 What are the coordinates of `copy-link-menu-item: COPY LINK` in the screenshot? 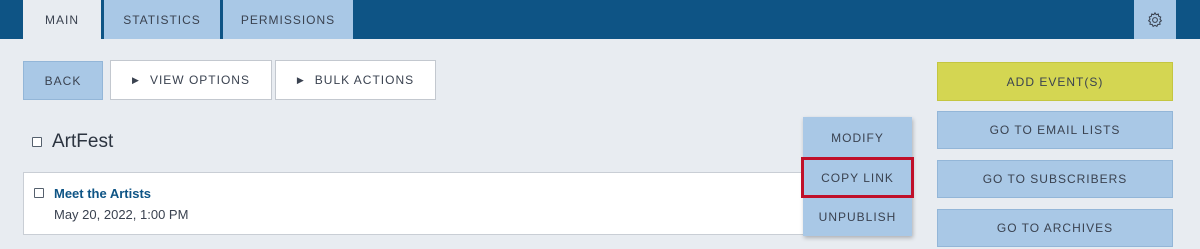 It's located at (857, 177).